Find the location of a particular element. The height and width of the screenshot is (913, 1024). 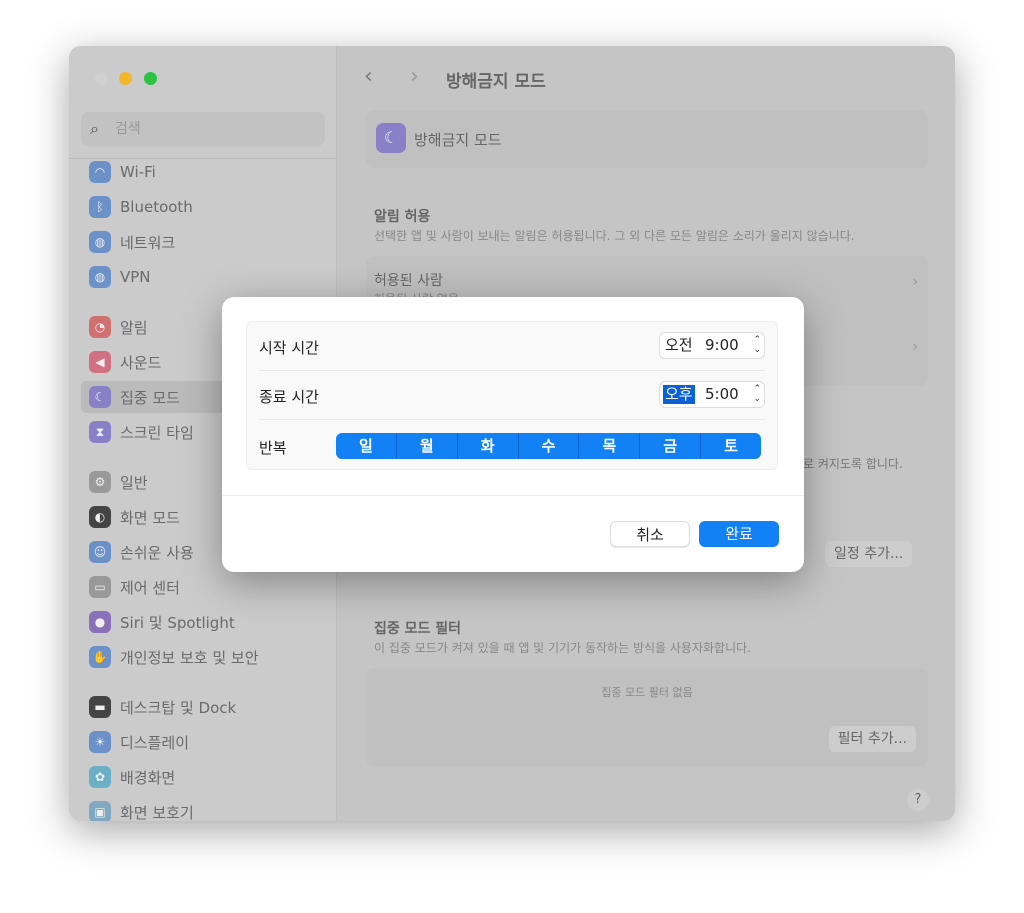

bluetooth-icon: ᛒ is located at coordinates (100, 207).